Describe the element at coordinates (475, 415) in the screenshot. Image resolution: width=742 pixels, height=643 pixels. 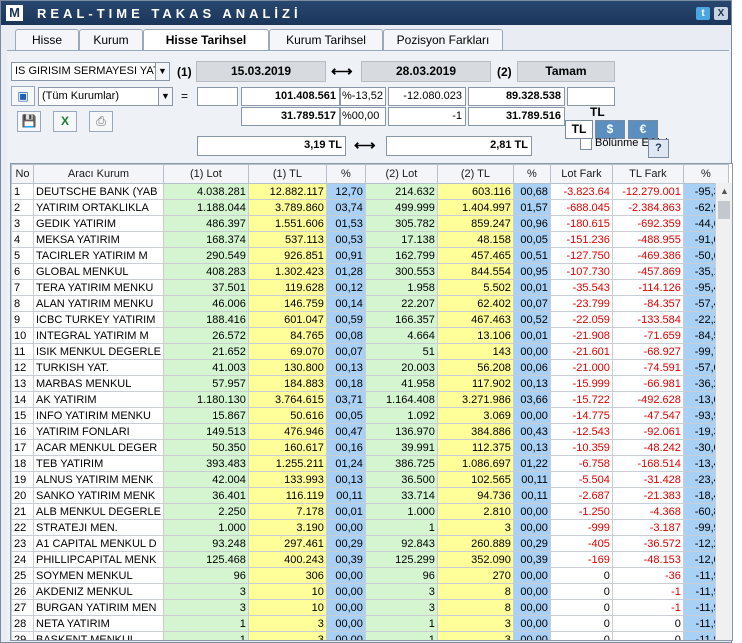
I see `table-cell: 3.069` at that location.